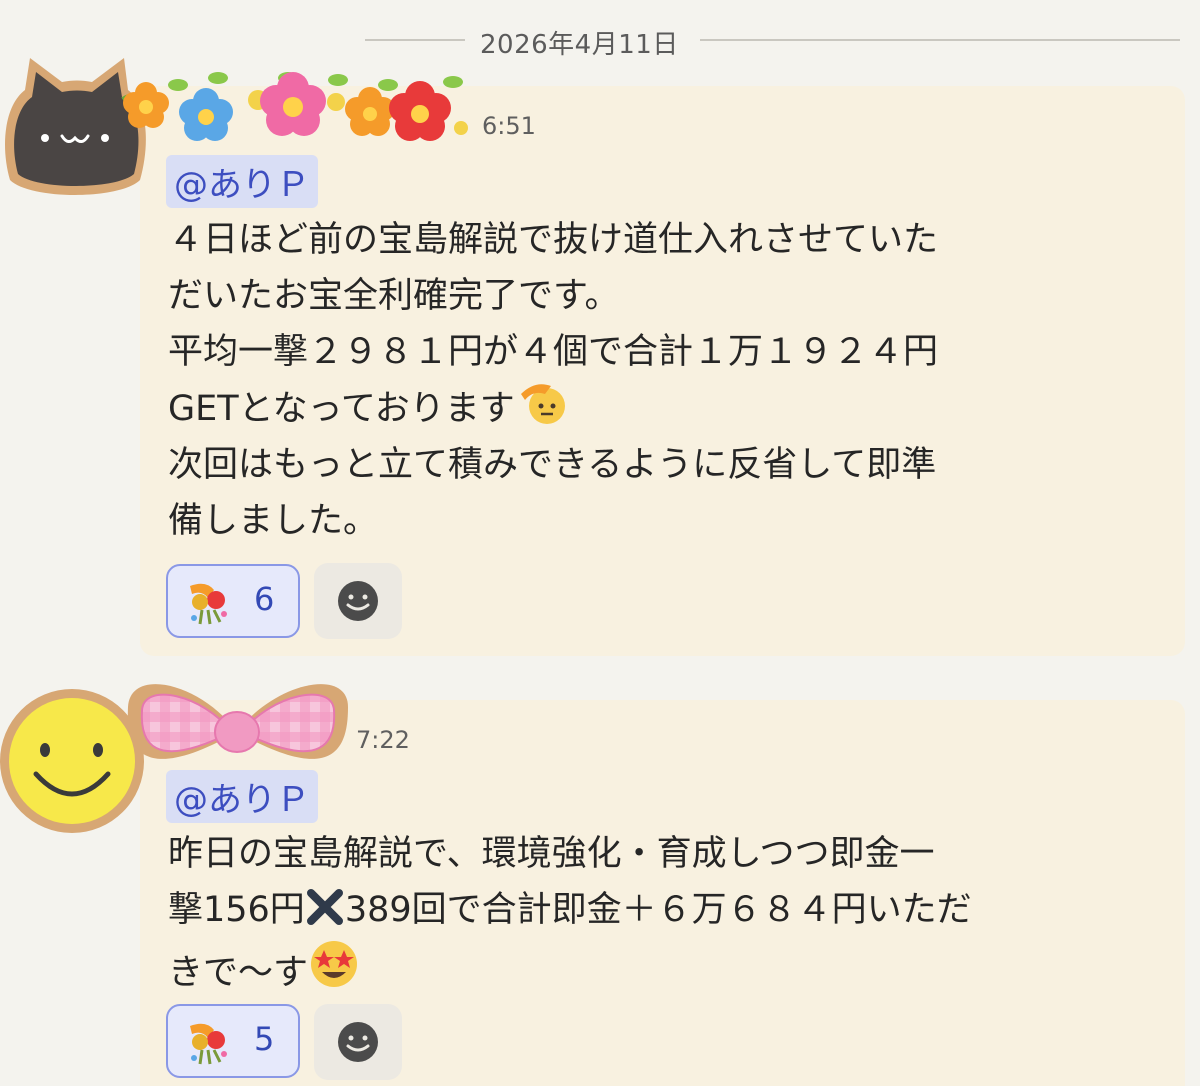  I want to click on message-line: だいたお宝全利確完了です。, so click(394, 296).